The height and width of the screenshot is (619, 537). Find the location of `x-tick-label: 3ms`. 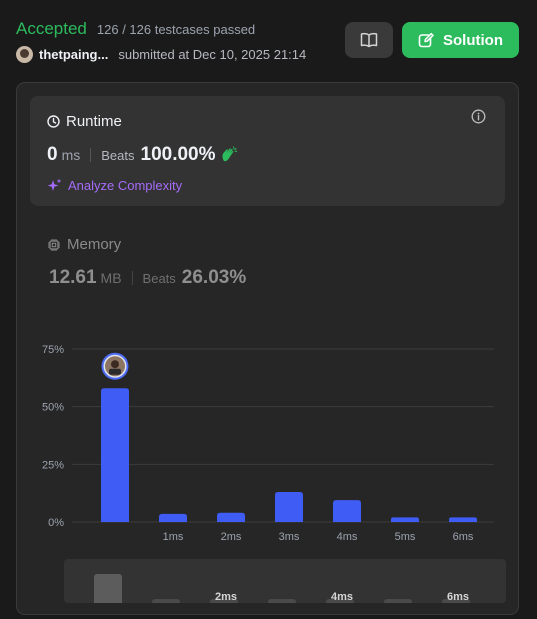

x-tick-label: 3ms is located at coordinates (289, 537).